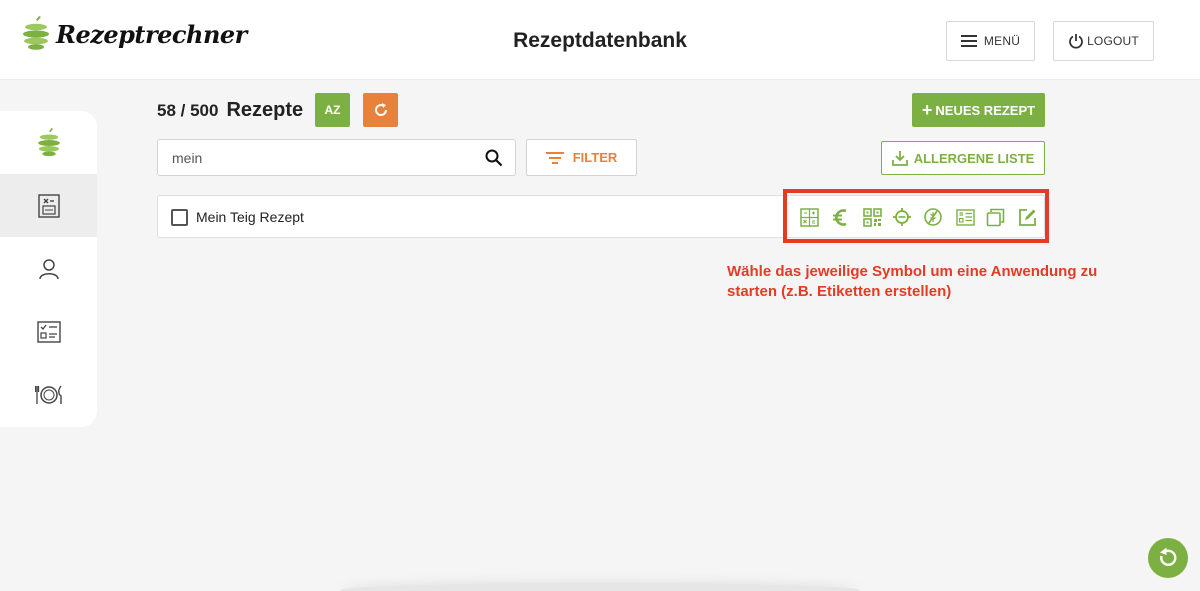 Image resolution: width=1200 pixels, height=591 pixels. I want to click on label-calculator-icon, so click(809, 217).